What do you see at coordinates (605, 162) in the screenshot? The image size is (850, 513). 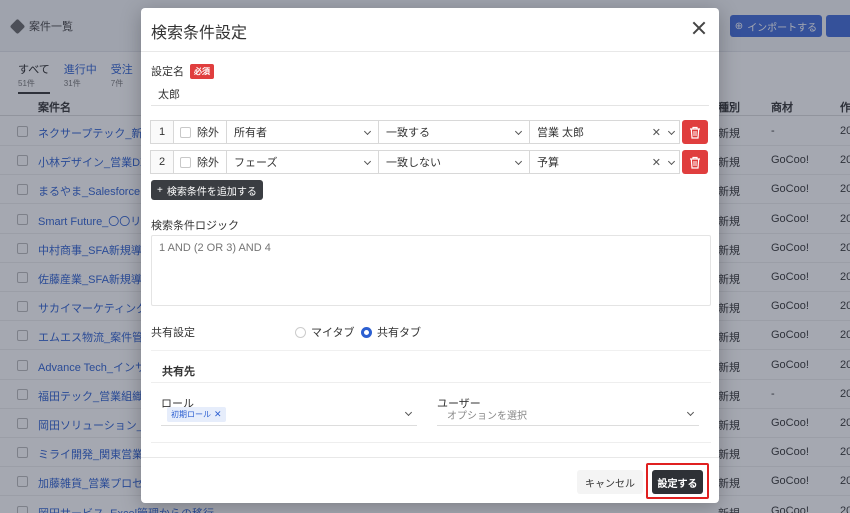 I see `value-select: 予算 ✕` at bounding box center [605, 162].